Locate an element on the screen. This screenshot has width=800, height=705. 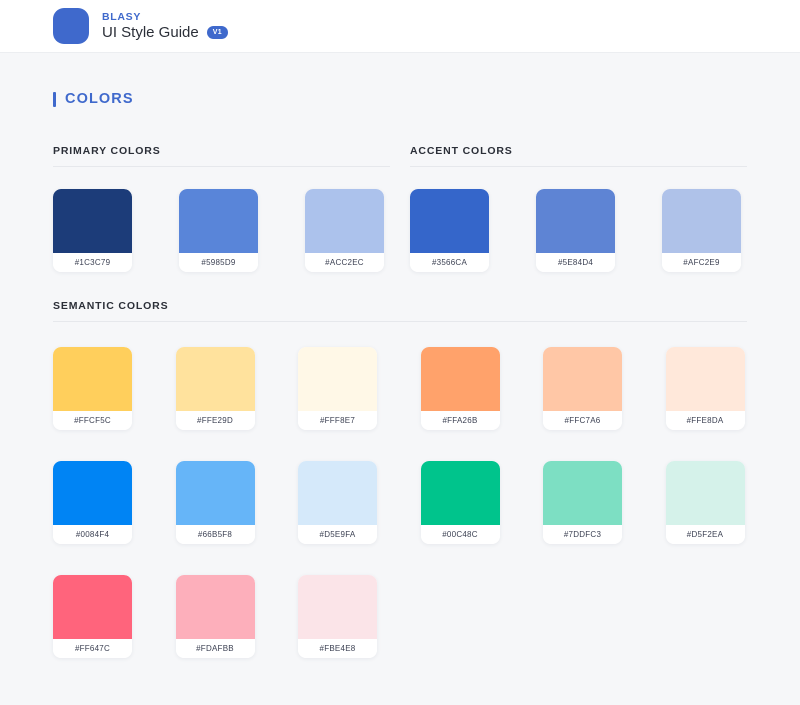
section-accent-bar is located at coordinates (54, 99).